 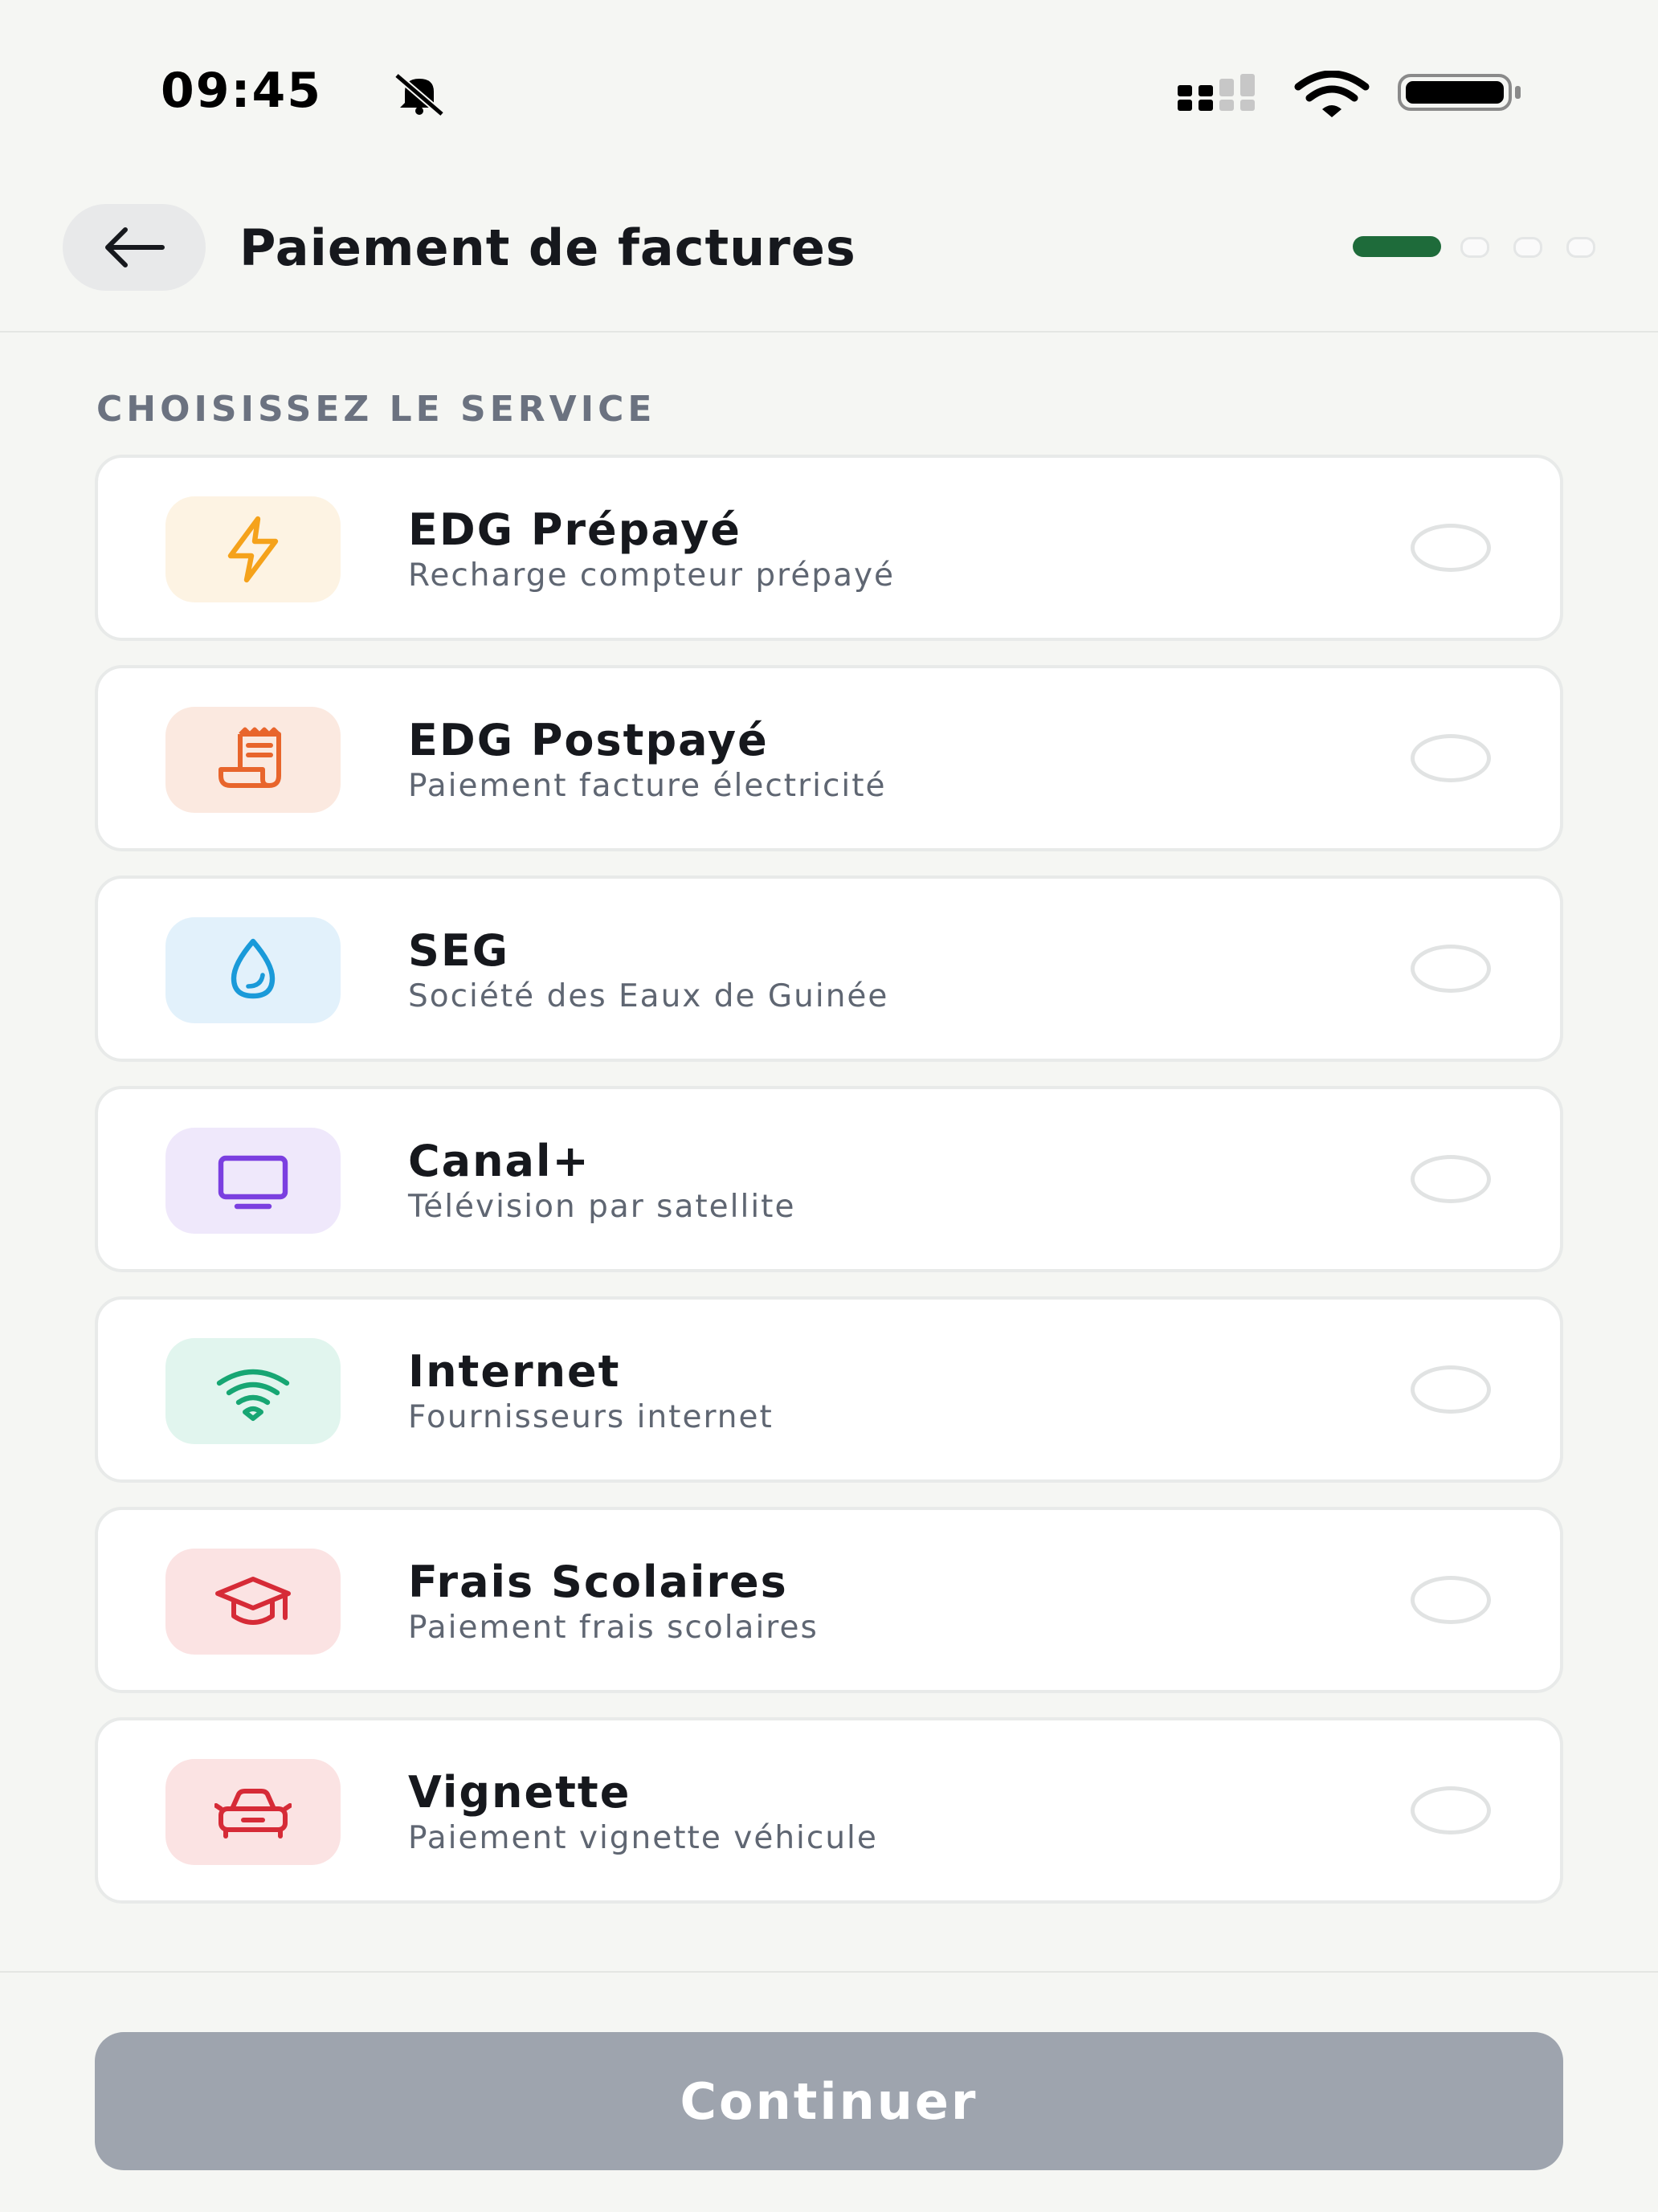 I want to click on service-subtitle: Télévision par satellite, so click(x=602, y=1207).